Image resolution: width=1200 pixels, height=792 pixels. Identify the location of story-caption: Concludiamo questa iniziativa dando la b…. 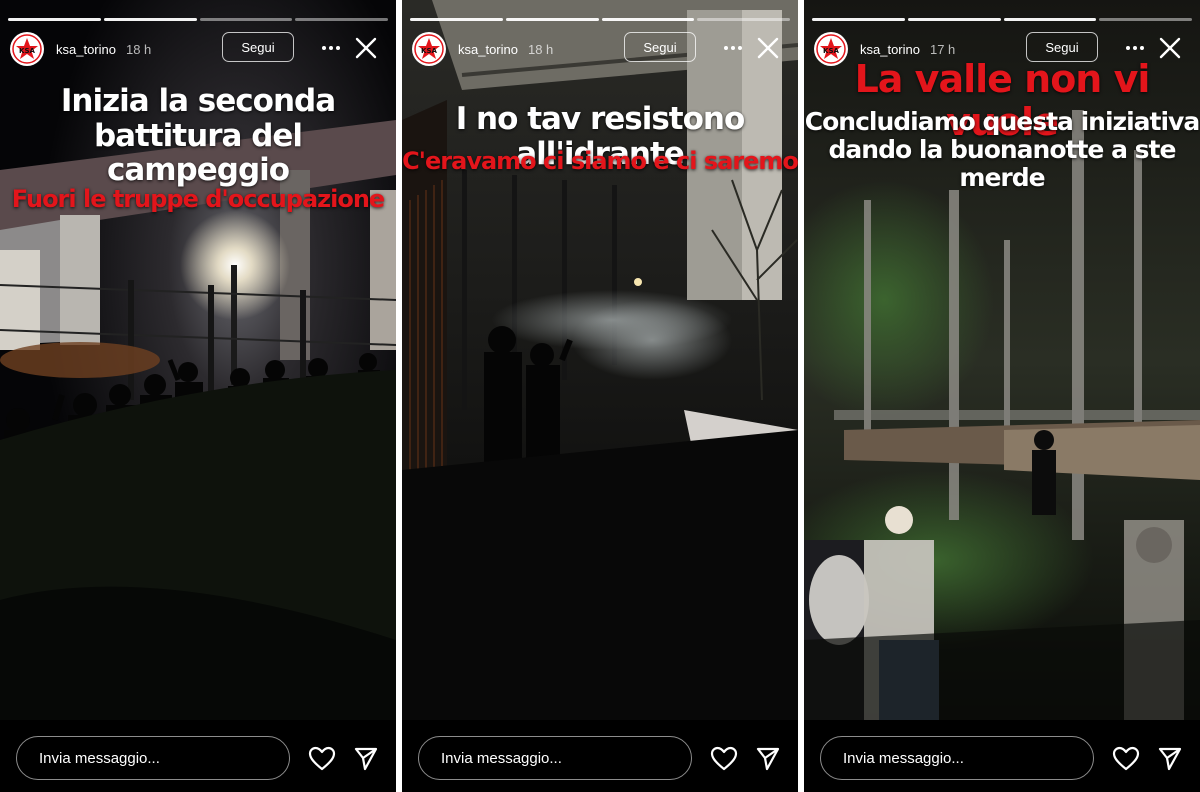
(1002, 150).